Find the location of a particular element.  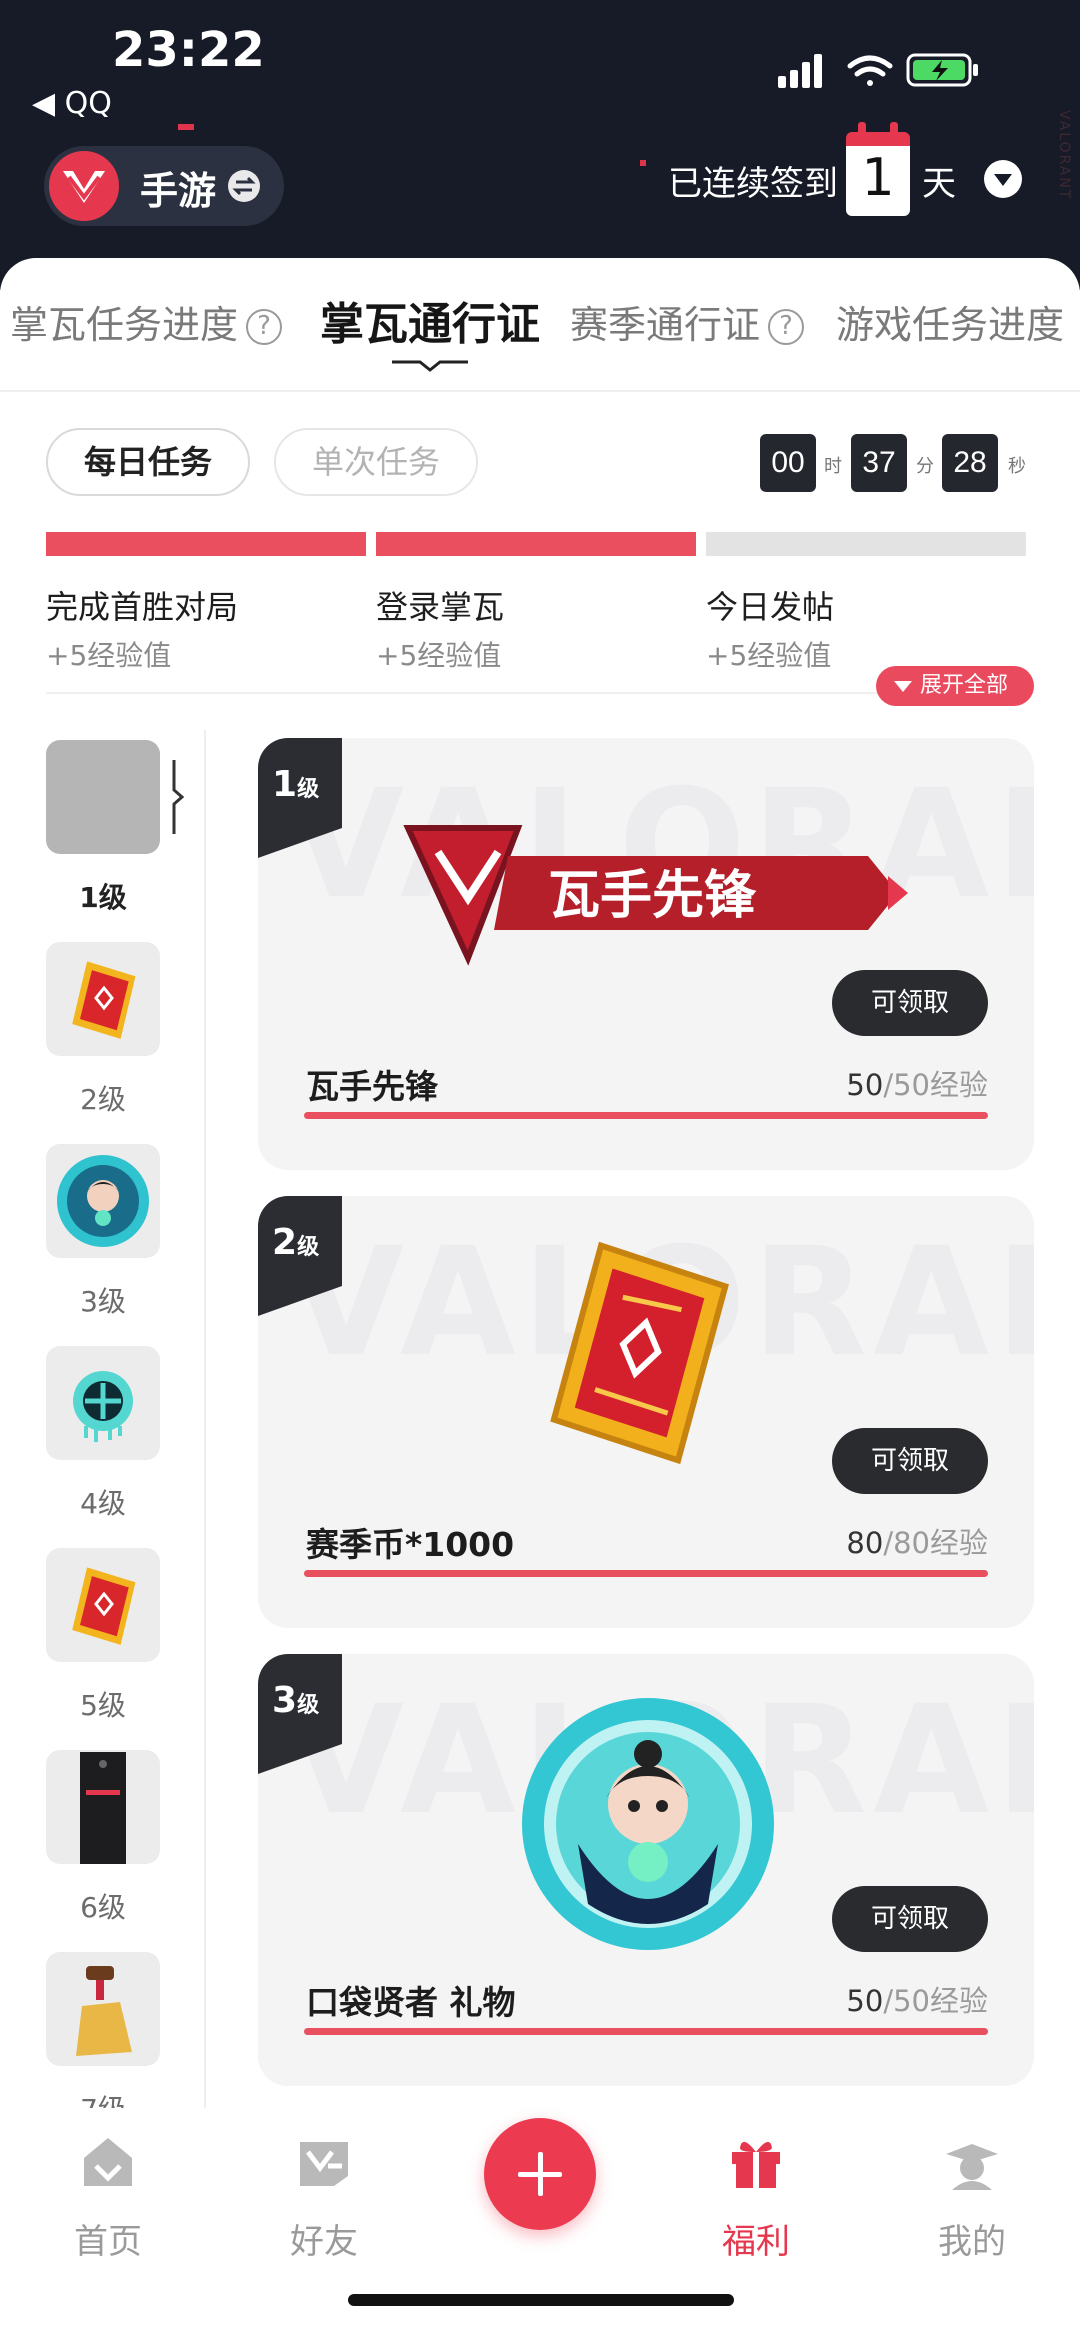

countdown-minutes: 37 is located at coordinates (879, 463).